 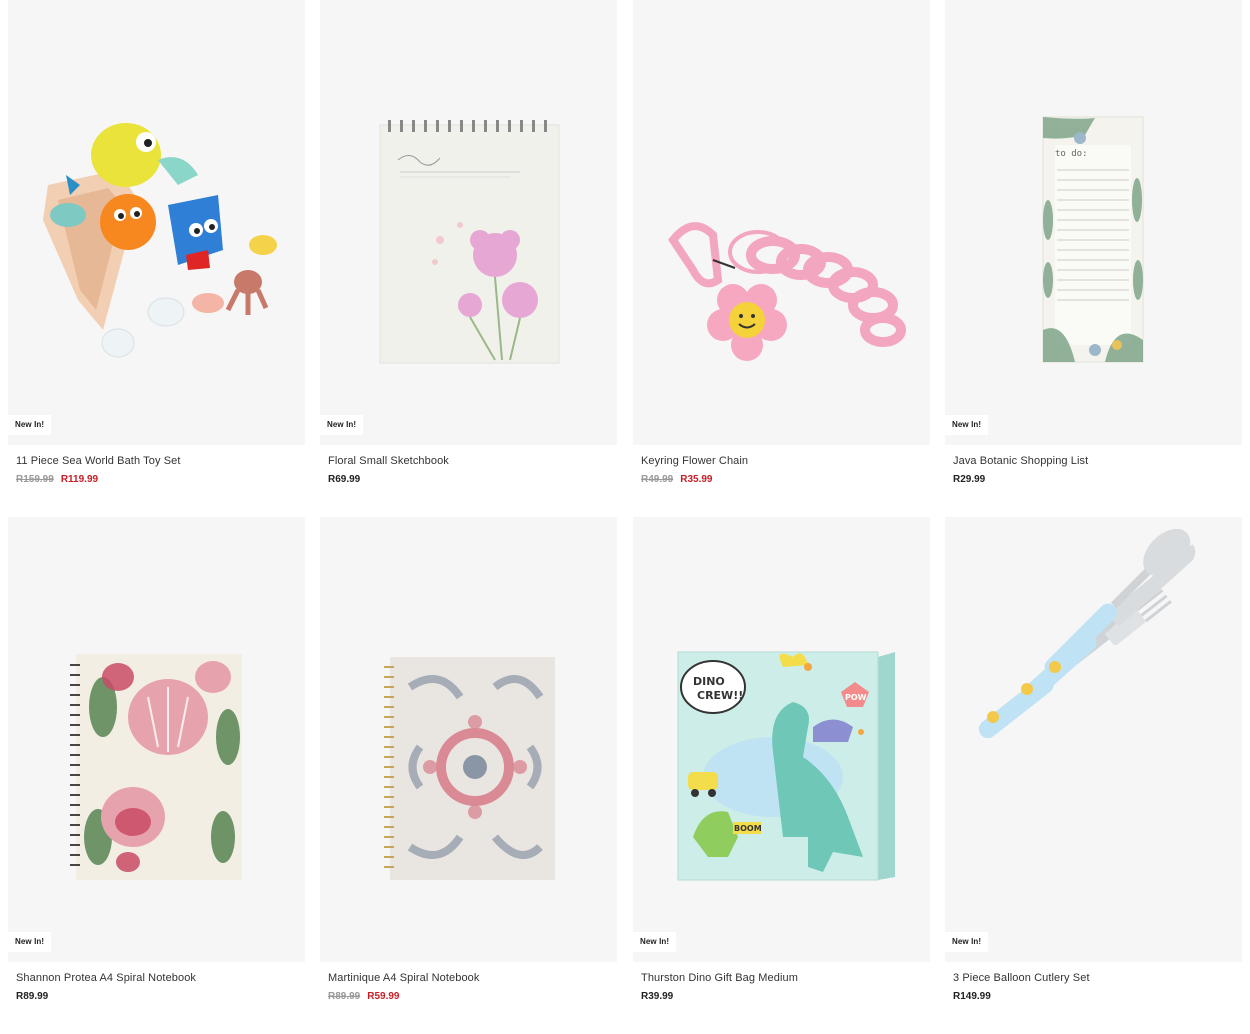 I want to click on was-price: R159.99, so click(x=35, y=479).